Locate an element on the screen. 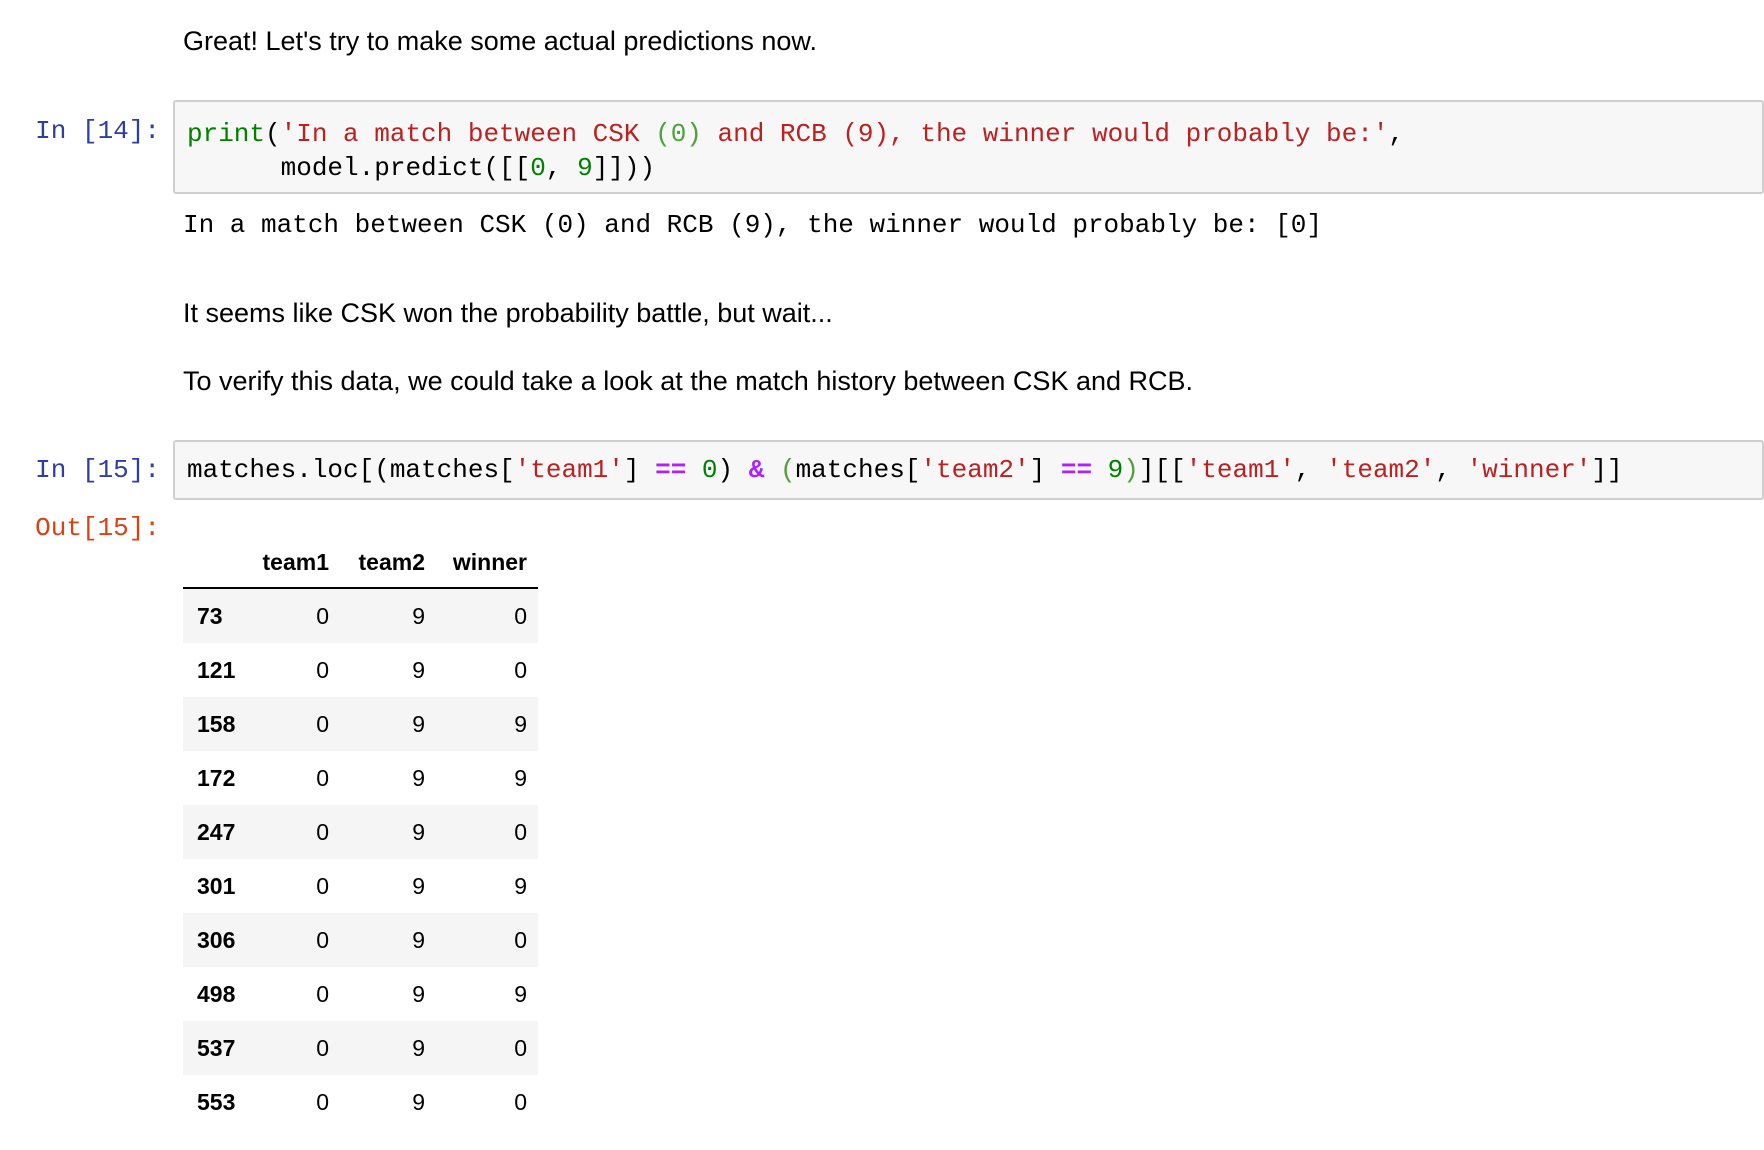 This screenshot has height=1150, width=1764. code-operator: & is located at coordinates (756, 470).